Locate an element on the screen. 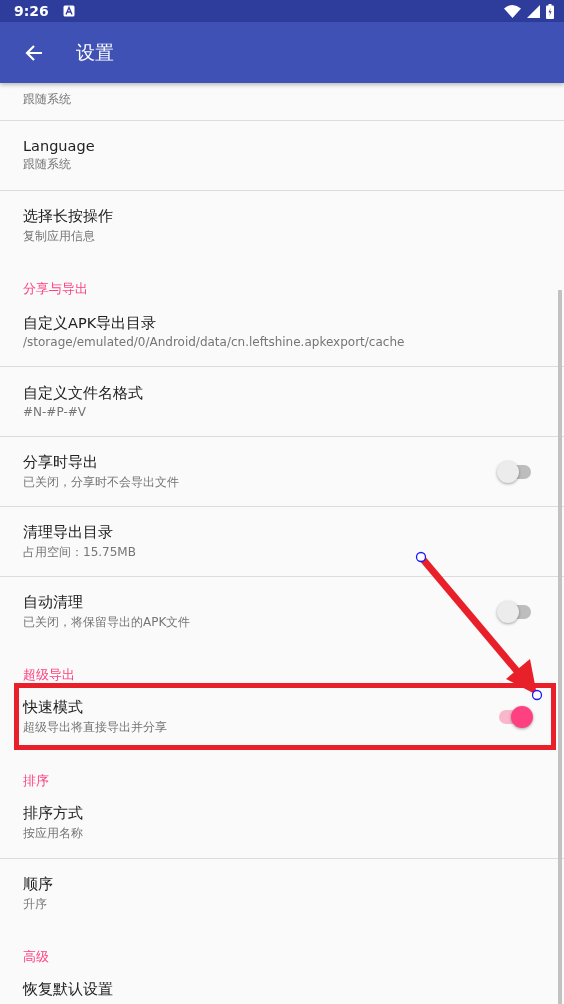  category-header: 排序 is located at coordinates (36, 780).